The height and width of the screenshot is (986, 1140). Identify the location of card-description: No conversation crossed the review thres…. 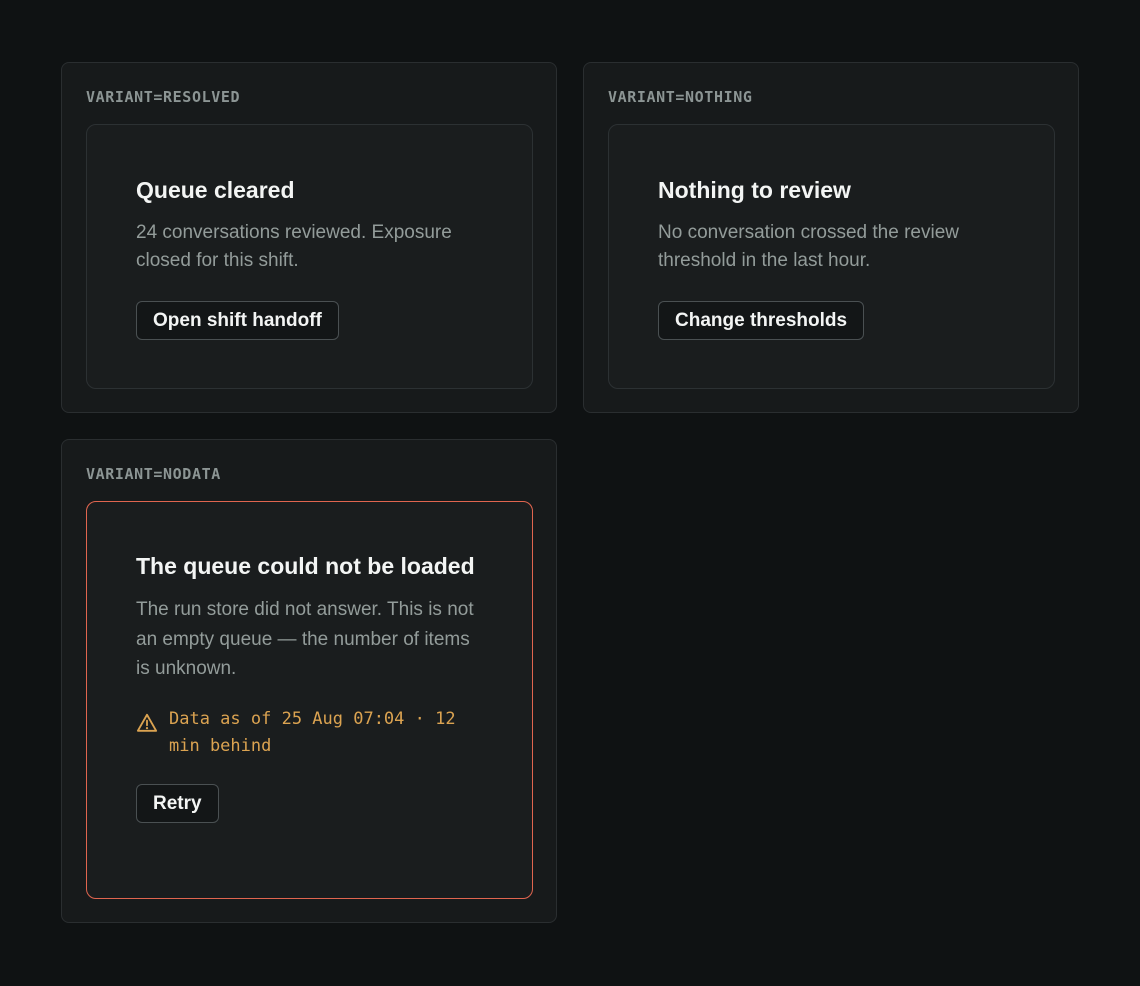
(808, 246).